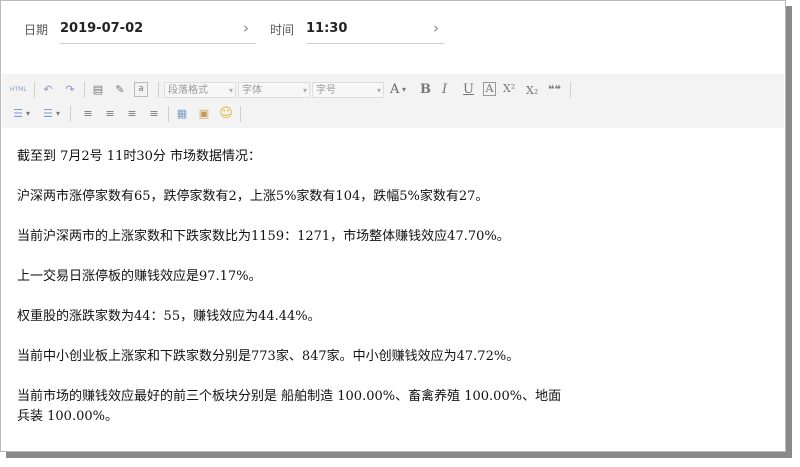 The height and width of the screenshot is (467, 800). What do you see at coordinates (282, 30) in the screenshot?
I see `time-label: 时间` at bounding box center [282, 30].